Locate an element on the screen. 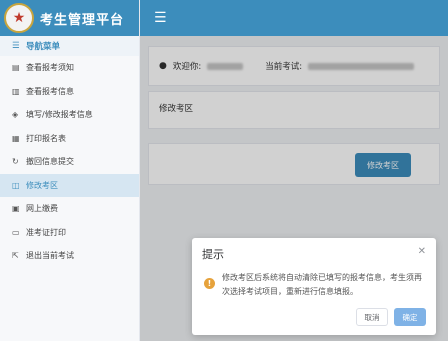 This screenshot has height=341, width=448. close-icon: ✕ is located at coordinates (422, 251).